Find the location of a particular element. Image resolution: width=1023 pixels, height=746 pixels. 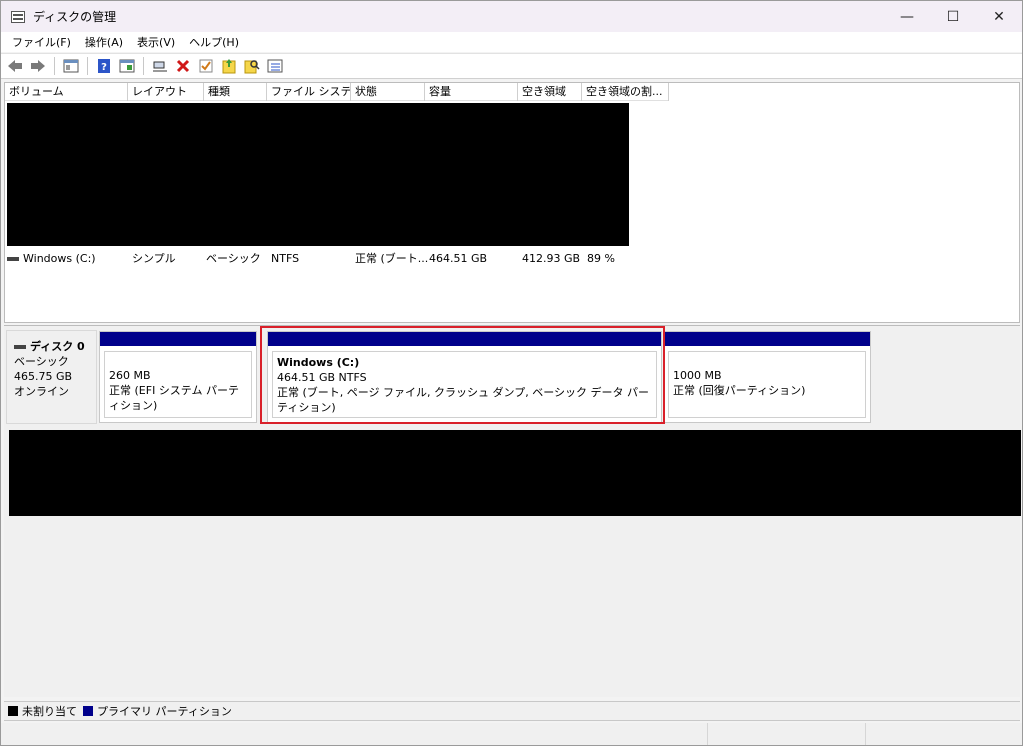

column-filesystem: ファイル システム is located at coordinates (309, 92).